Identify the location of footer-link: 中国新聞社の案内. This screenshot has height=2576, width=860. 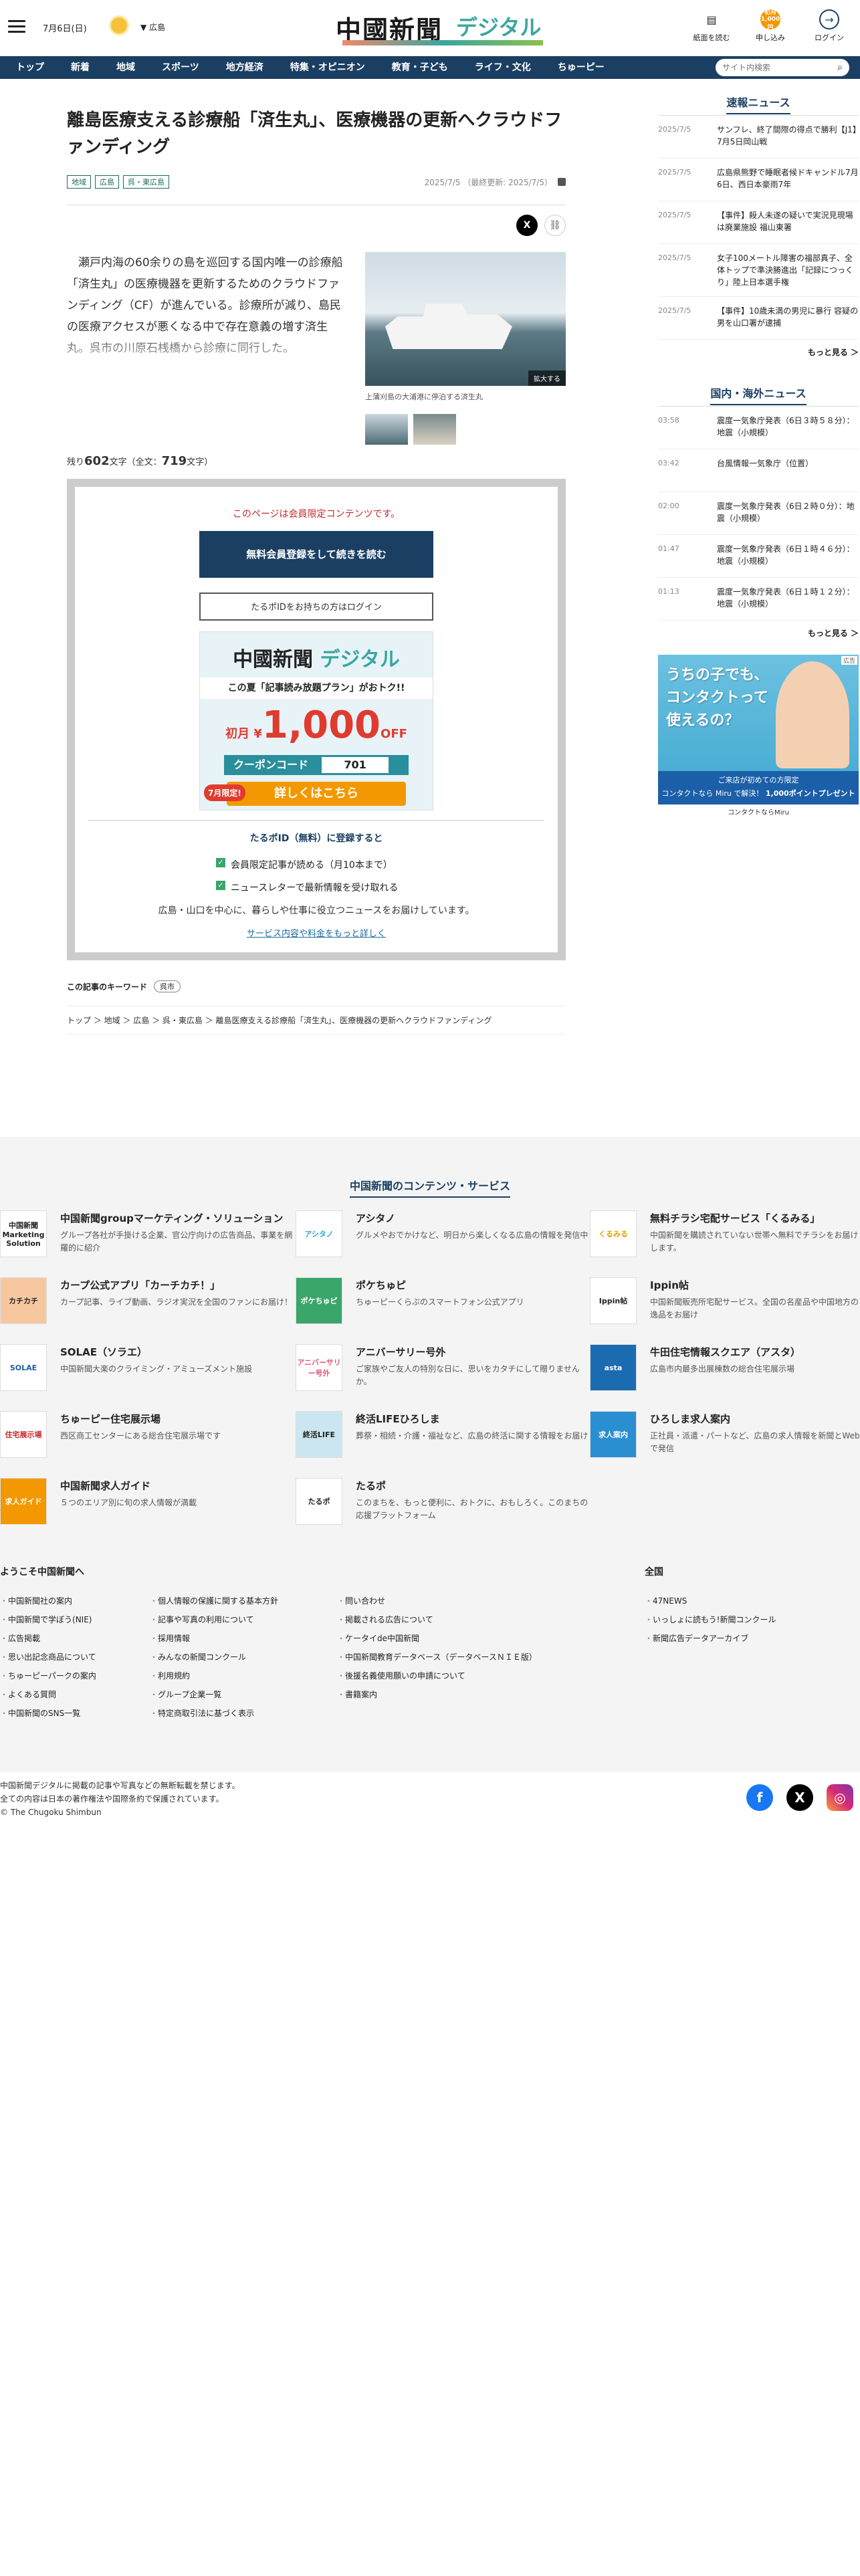
(48, 1601).